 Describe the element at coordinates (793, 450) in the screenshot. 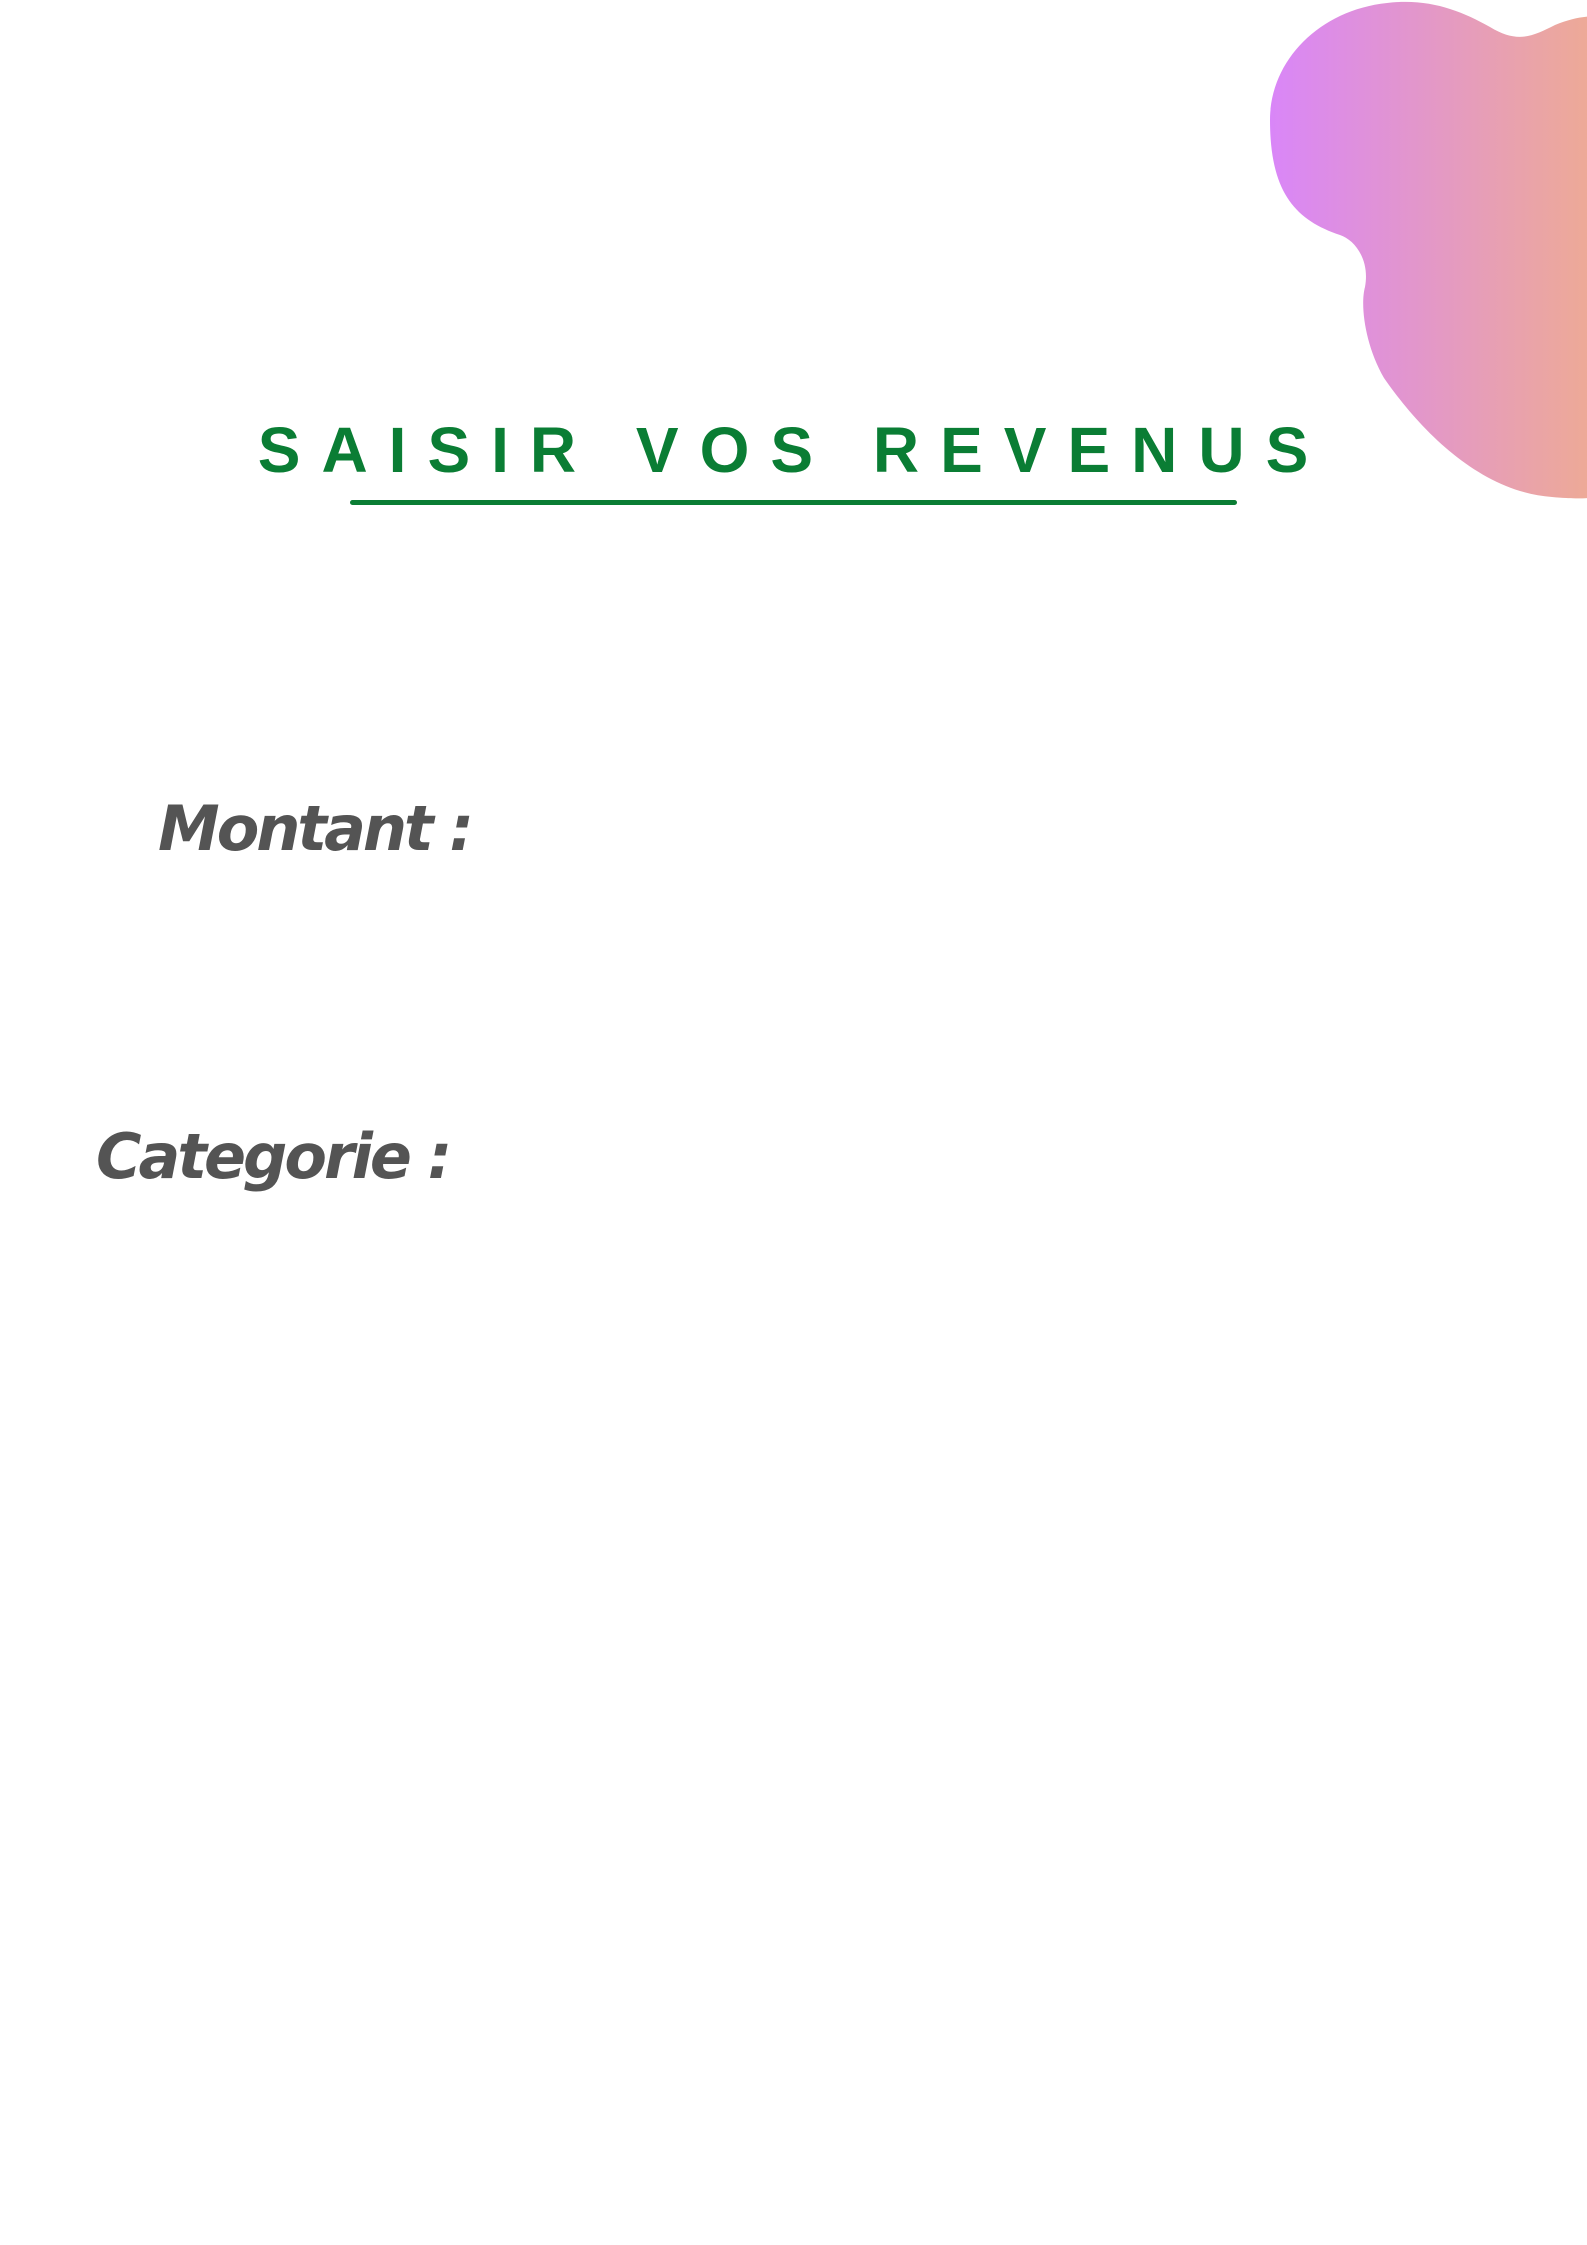

I see `page-title: SAISIR VOS REVENUS` at that location.